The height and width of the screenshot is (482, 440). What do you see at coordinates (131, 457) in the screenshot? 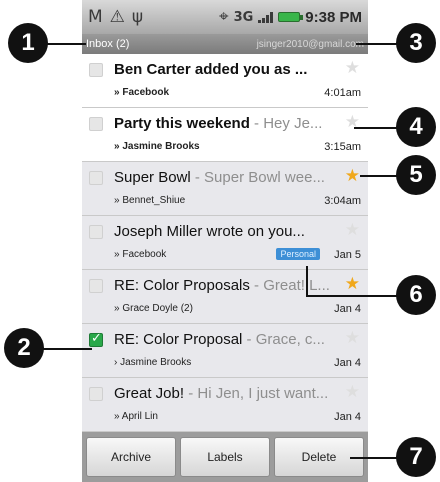
I see `archive-button: Archive` at bounding box center [131, 457].